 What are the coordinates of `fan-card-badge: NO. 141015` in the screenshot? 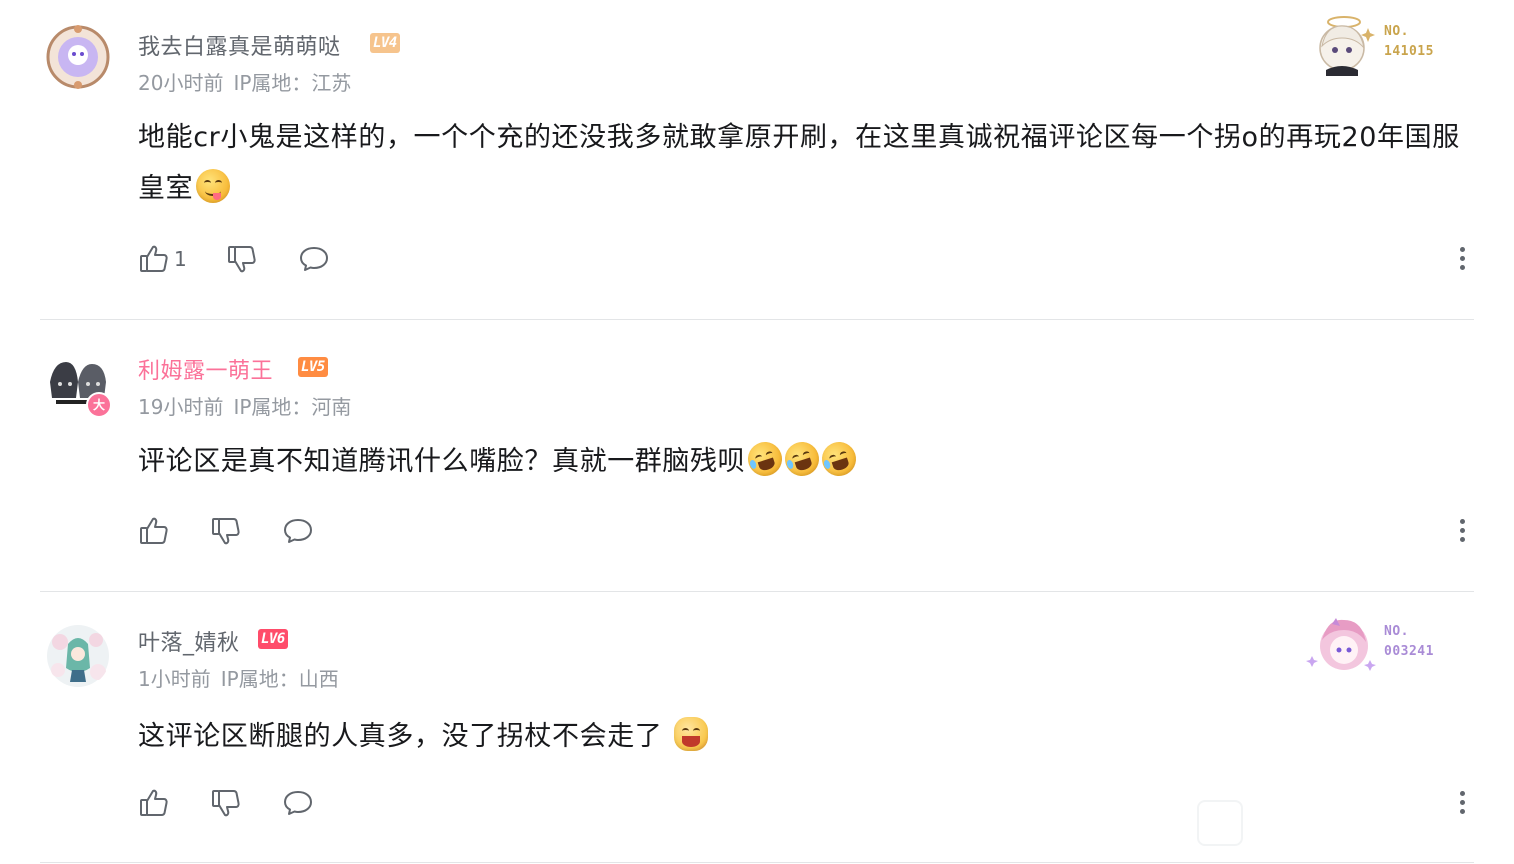 It's located at (1376, 48).